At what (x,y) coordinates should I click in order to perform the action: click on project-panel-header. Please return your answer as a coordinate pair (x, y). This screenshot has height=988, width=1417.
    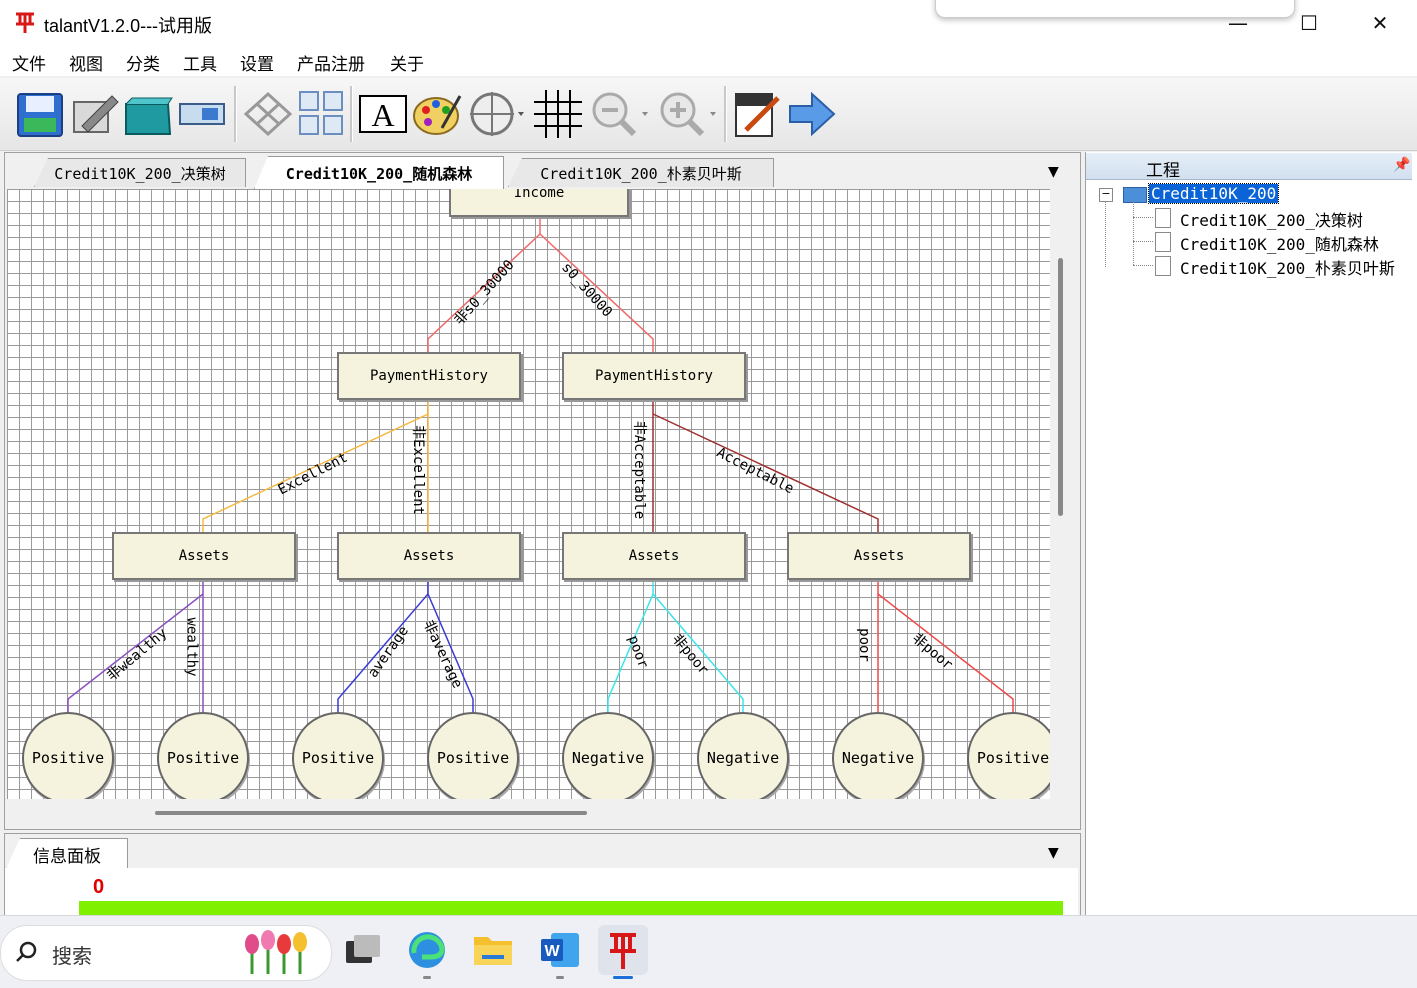
    Looking at the image, I should click on (1249, 166).